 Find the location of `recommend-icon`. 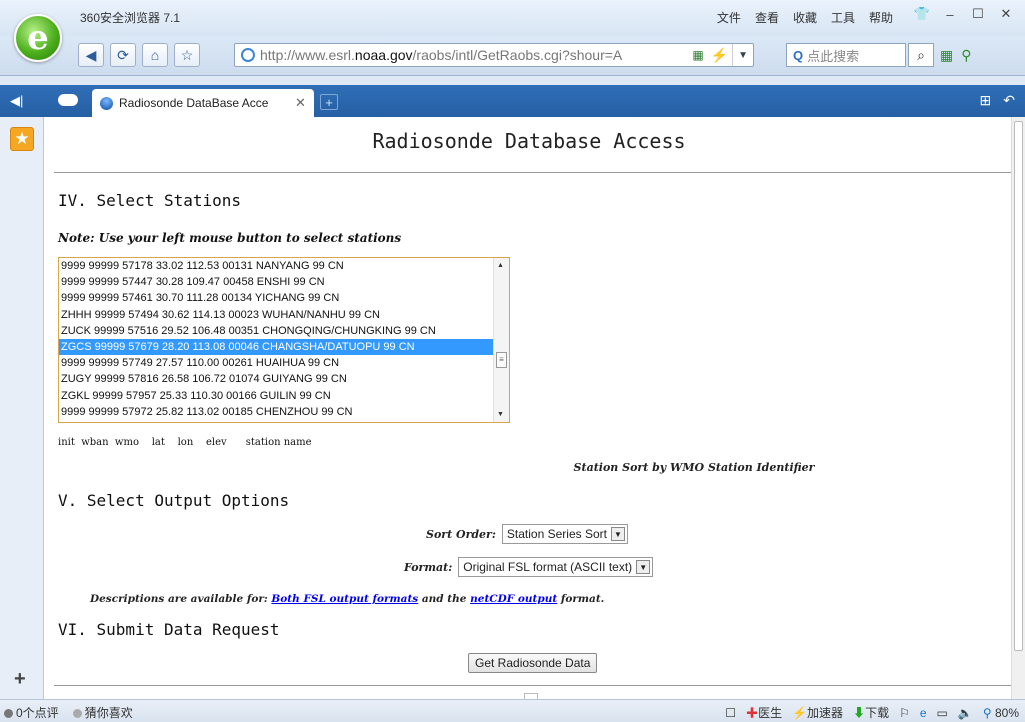

recommend-icon is located at coordinates (77, 714).